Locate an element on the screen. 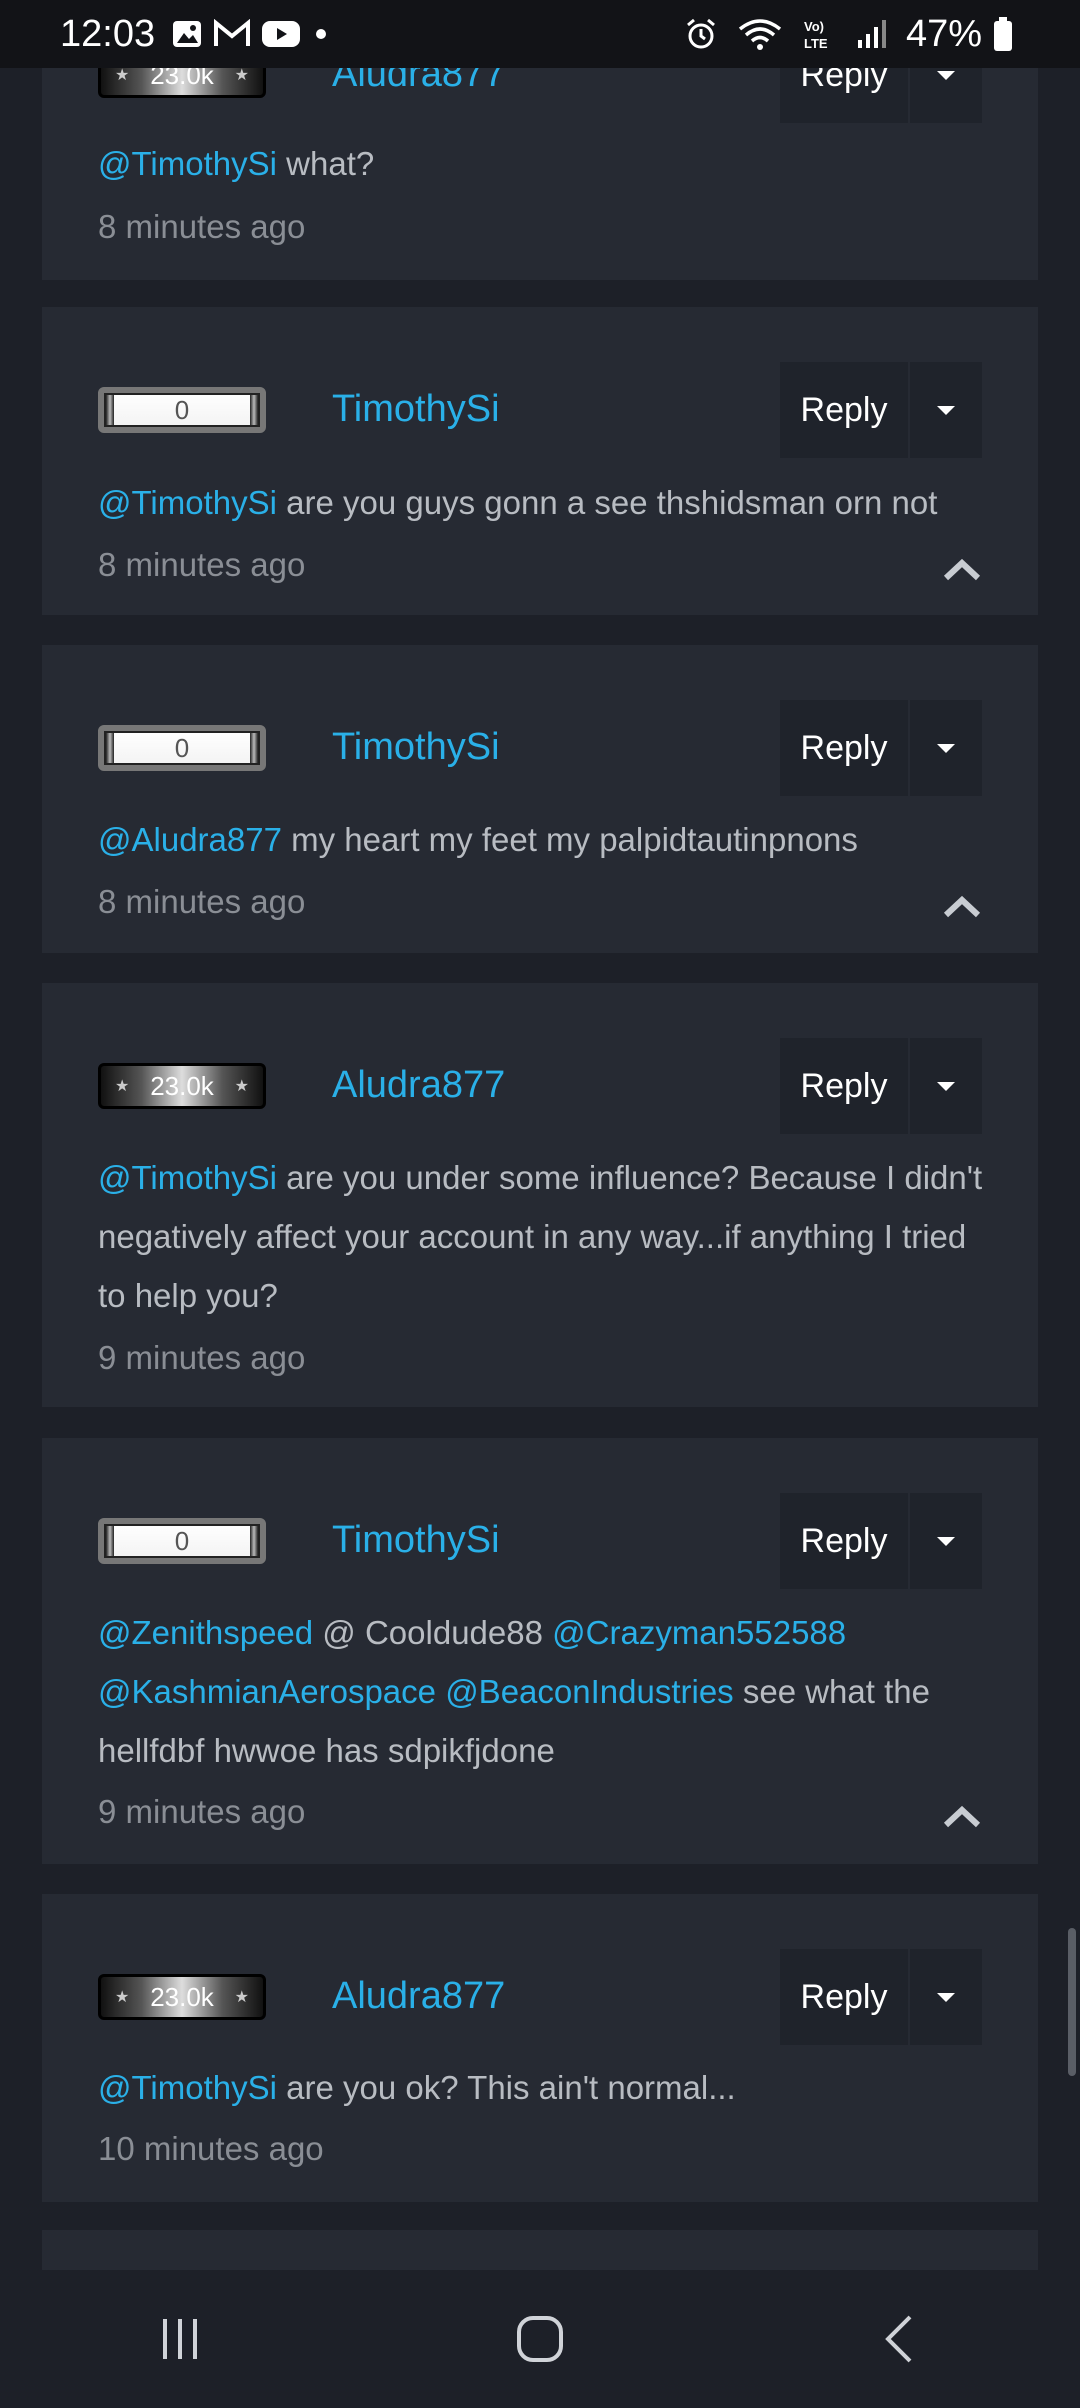  comment-text-part: my heart my feet my palpidtautinpnons is located at coordinates (569, 839).